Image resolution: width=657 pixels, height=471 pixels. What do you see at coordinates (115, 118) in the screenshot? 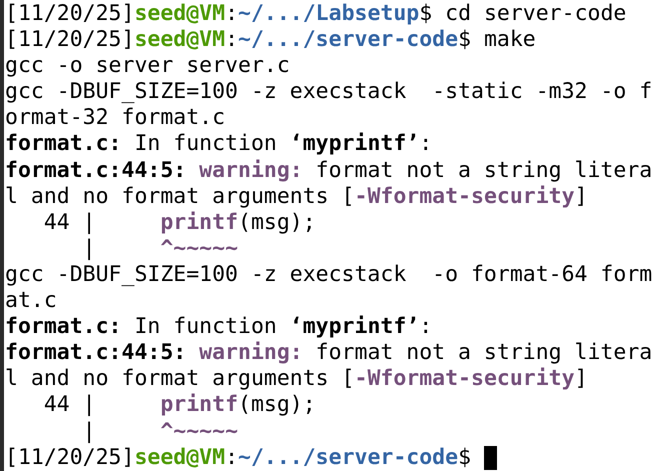
I see `terminal-line: ormat-32 format.c` at bounding box center [115, 118].